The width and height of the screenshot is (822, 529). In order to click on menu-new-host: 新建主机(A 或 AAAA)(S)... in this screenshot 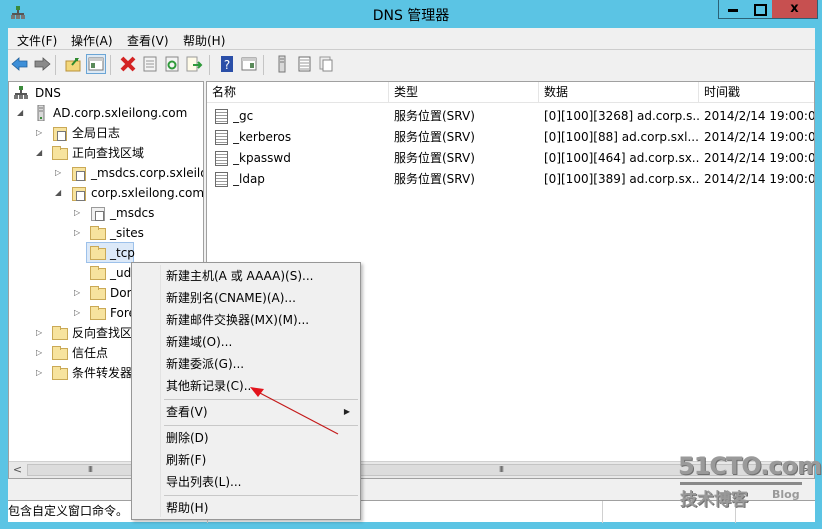, I will do `click(246, 276)`.